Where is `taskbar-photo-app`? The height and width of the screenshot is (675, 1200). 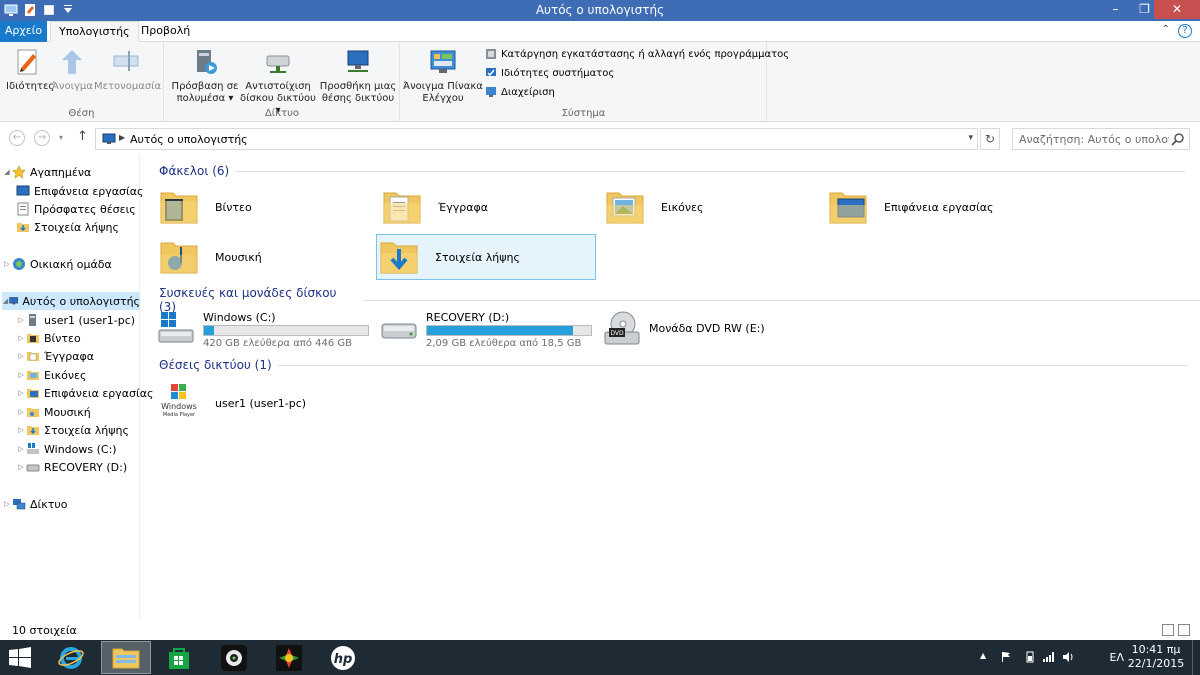
taskbar-photo-app is located at coordinates (289, 657).